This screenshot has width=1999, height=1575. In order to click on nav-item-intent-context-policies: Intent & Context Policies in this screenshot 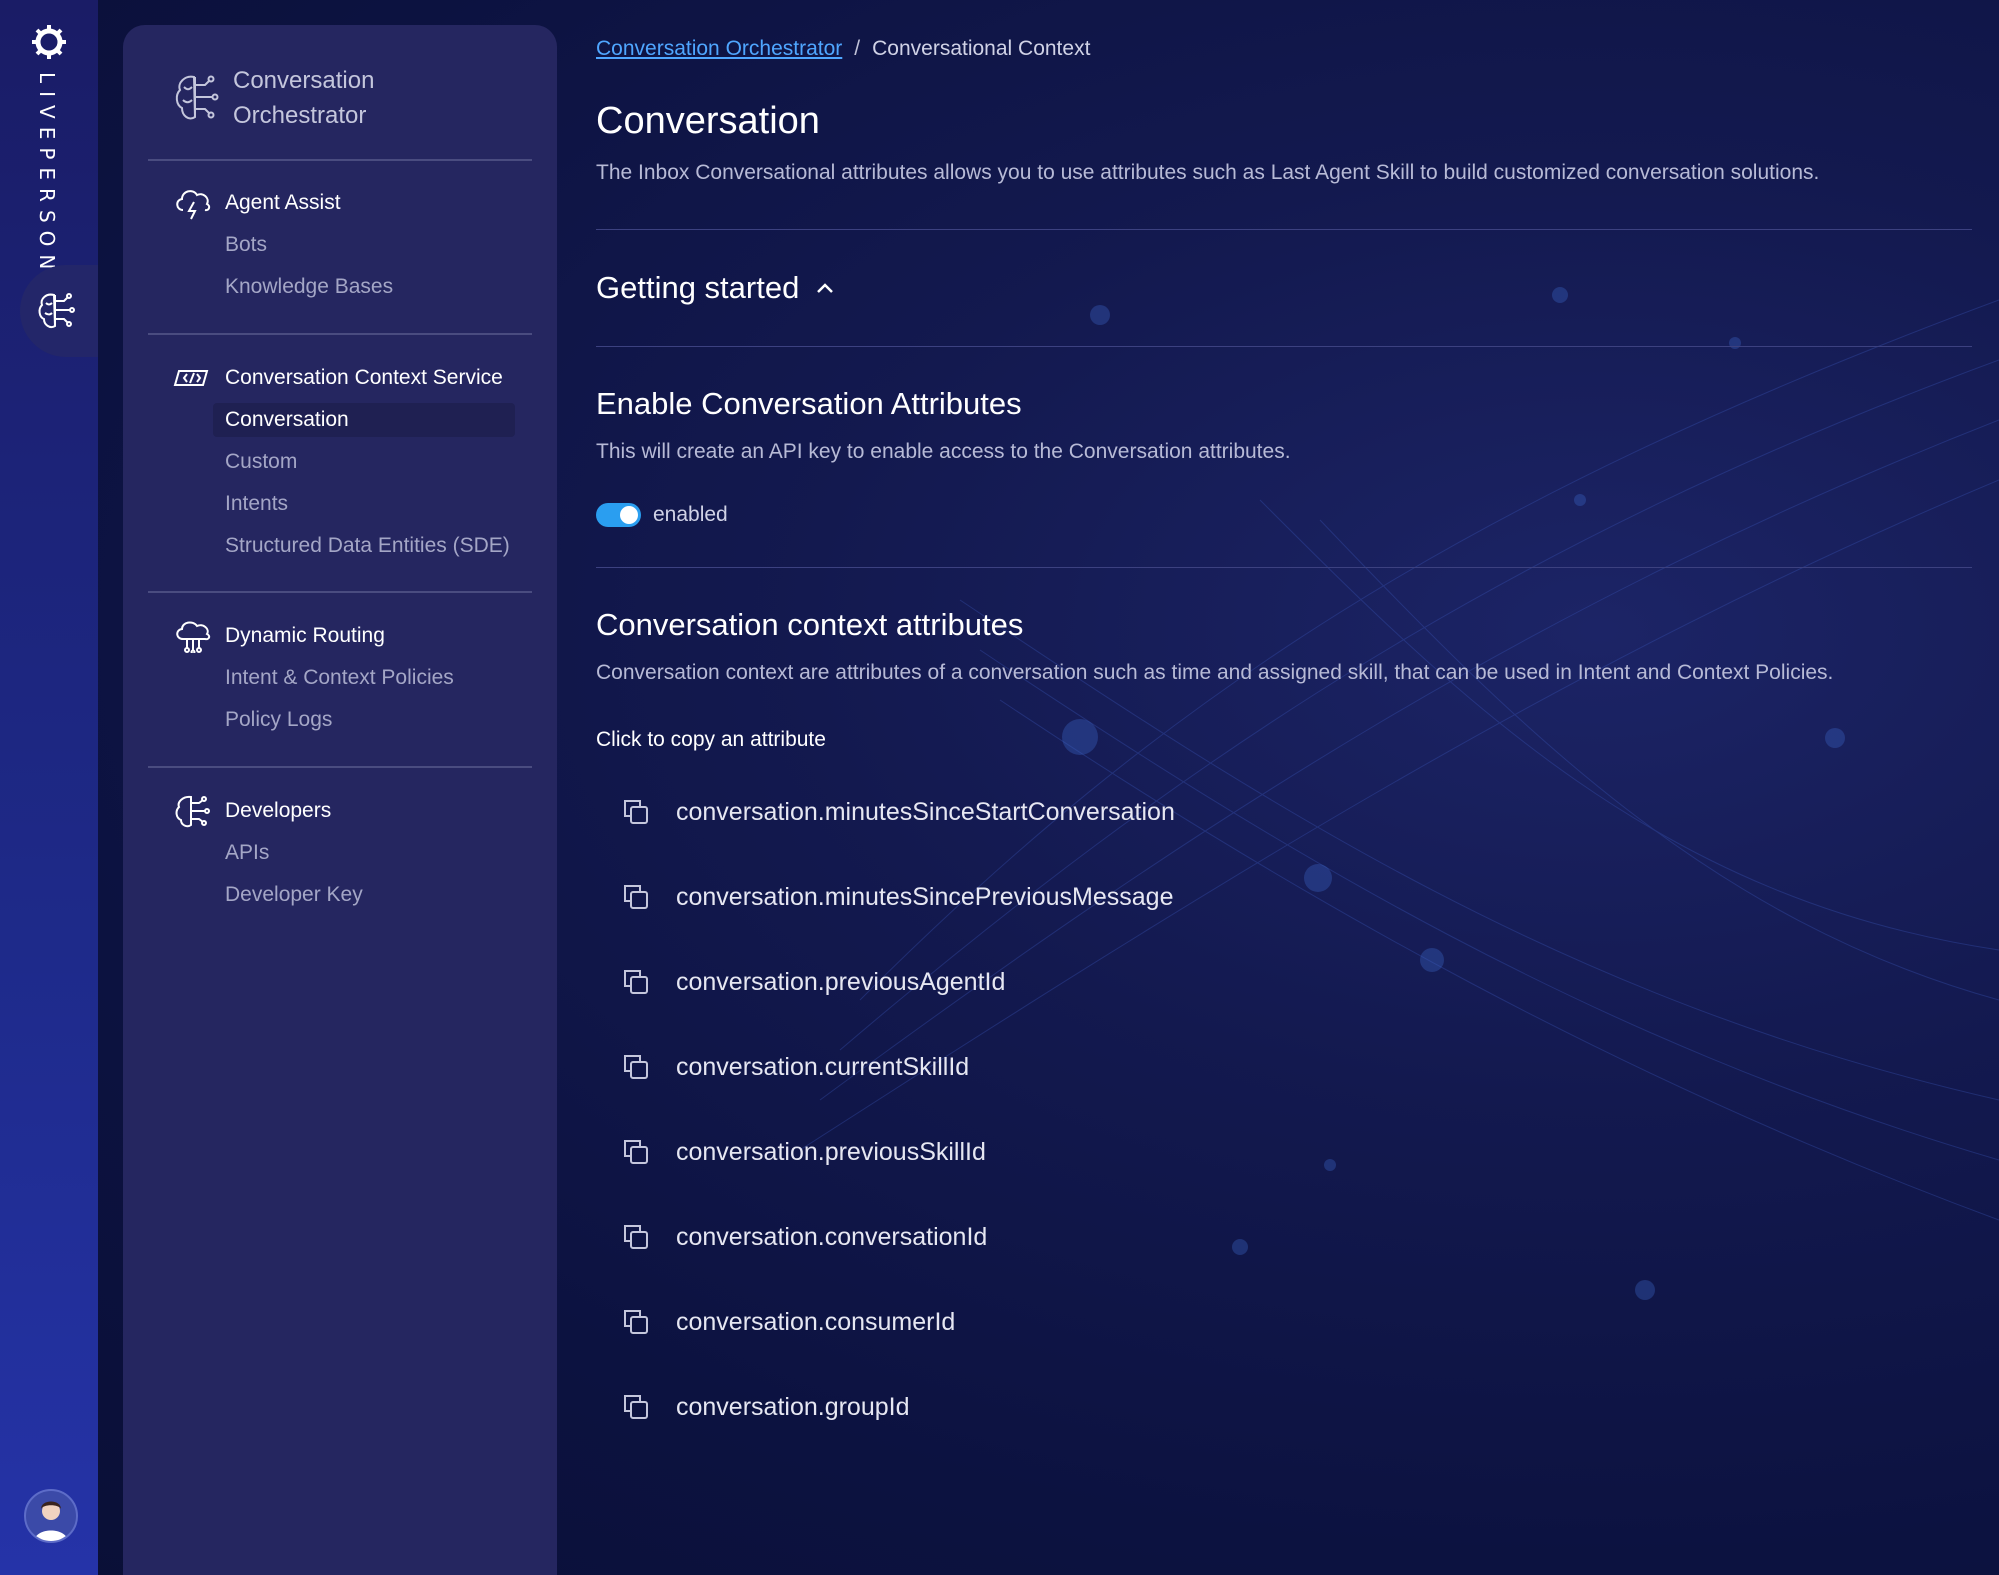, I will do `click(364, 678)`.